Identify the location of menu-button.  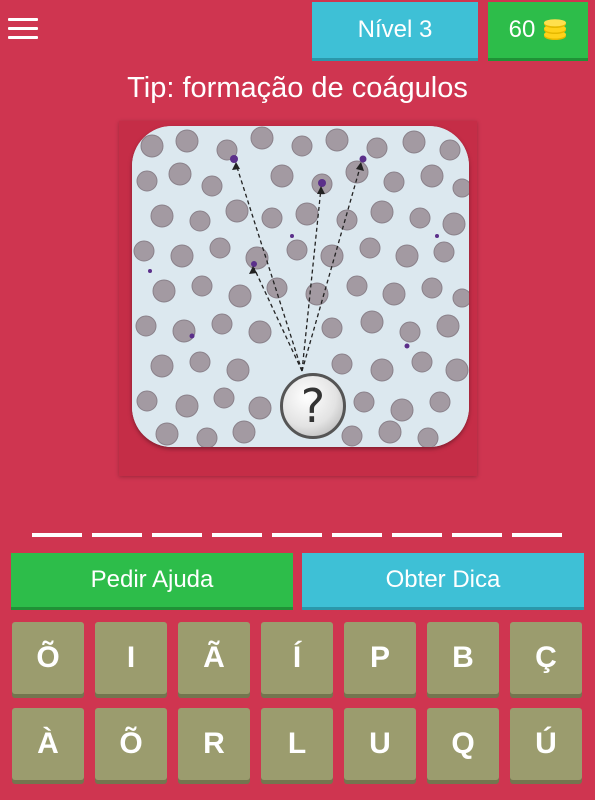
(23, 29).